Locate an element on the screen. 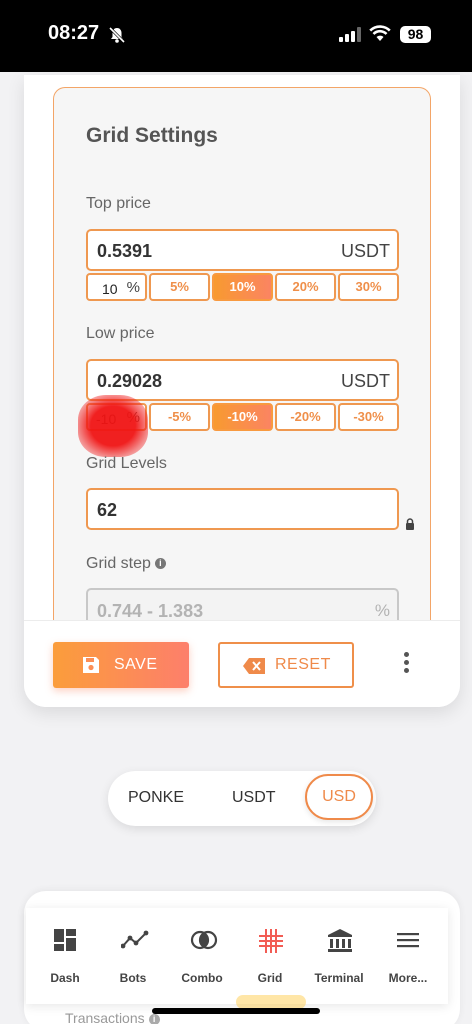 The width and height of the screenshot is (472, 1024). lock-icon is located at coordinates (410, 524).